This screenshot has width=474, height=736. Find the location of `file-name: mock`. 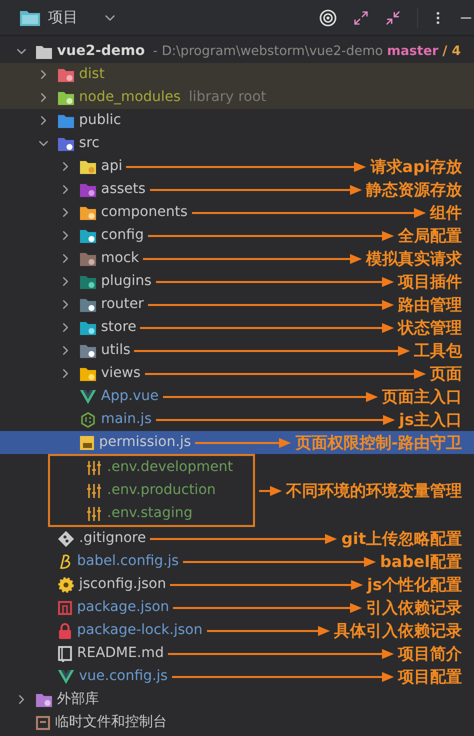

file-name: mock is located at coordinates (120, 258).